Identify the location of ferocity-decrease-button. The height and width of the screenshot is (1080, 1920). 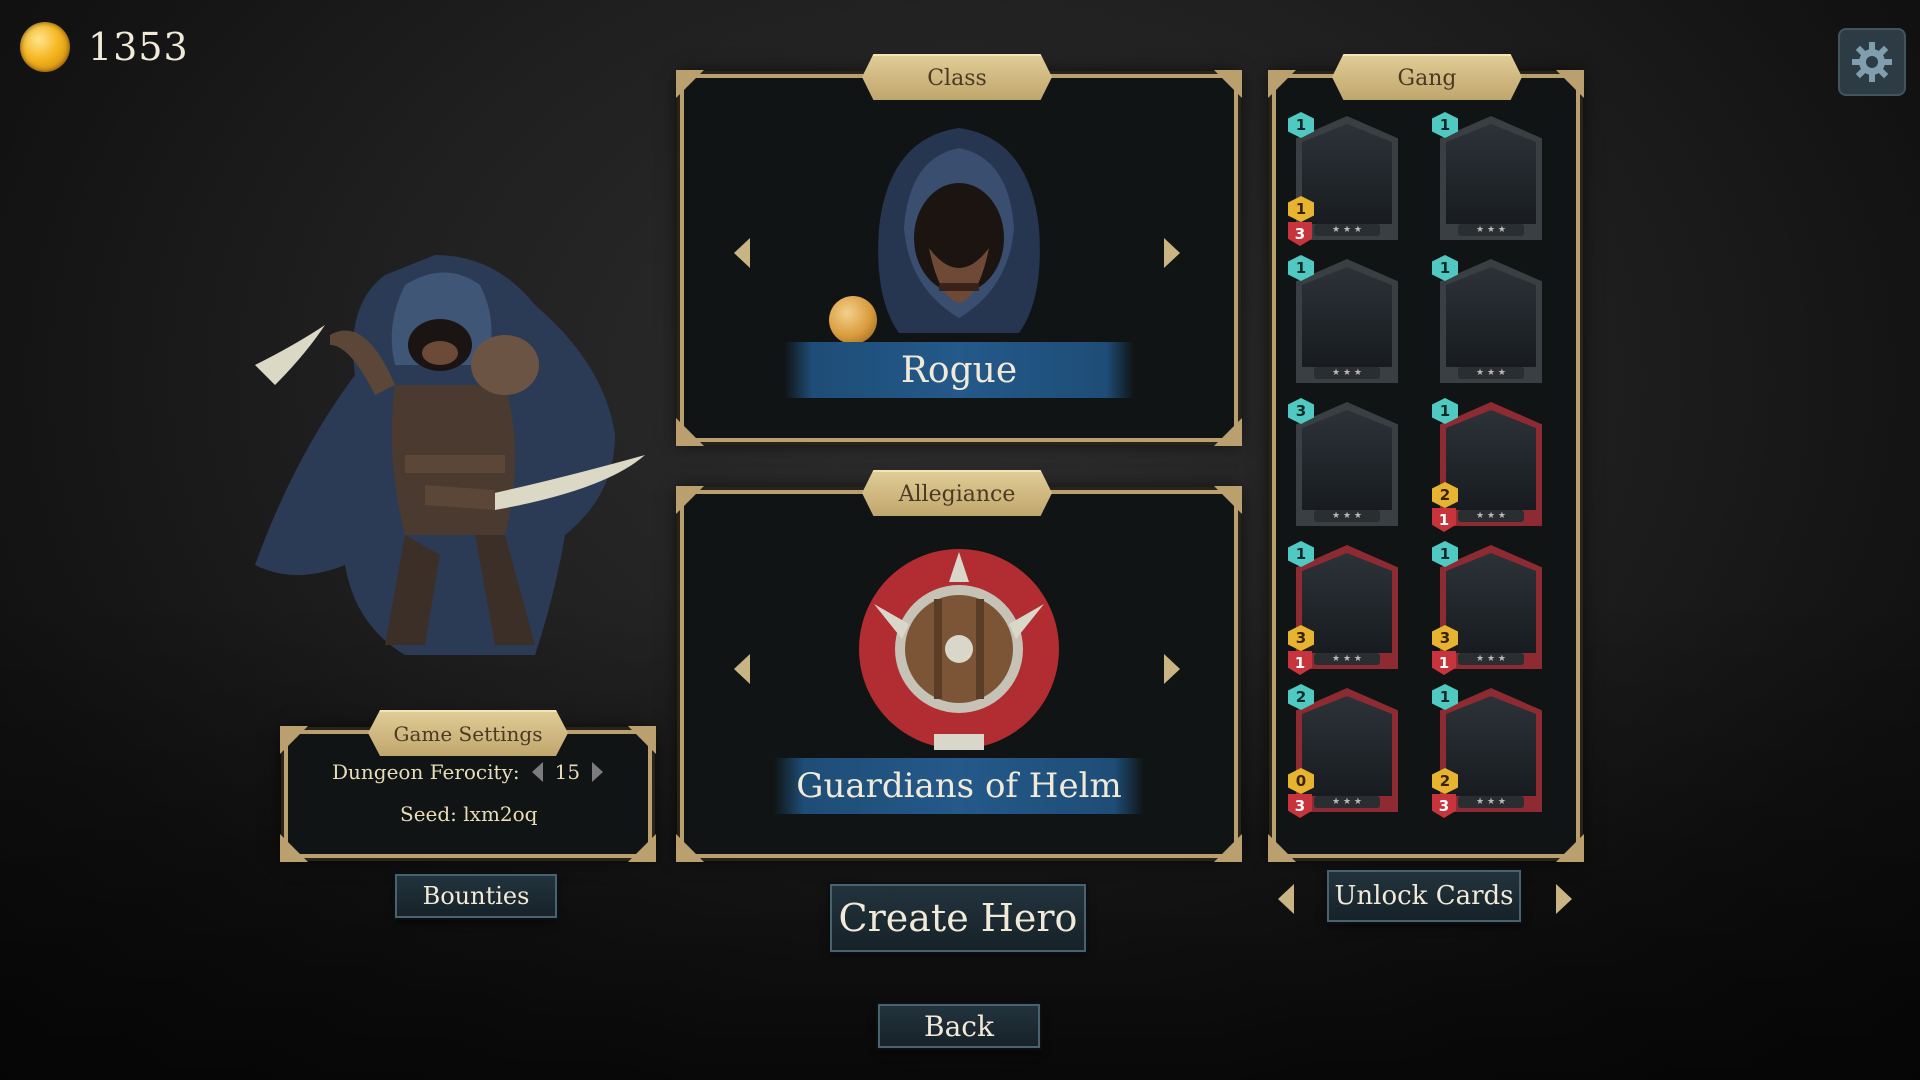
(537, 772).